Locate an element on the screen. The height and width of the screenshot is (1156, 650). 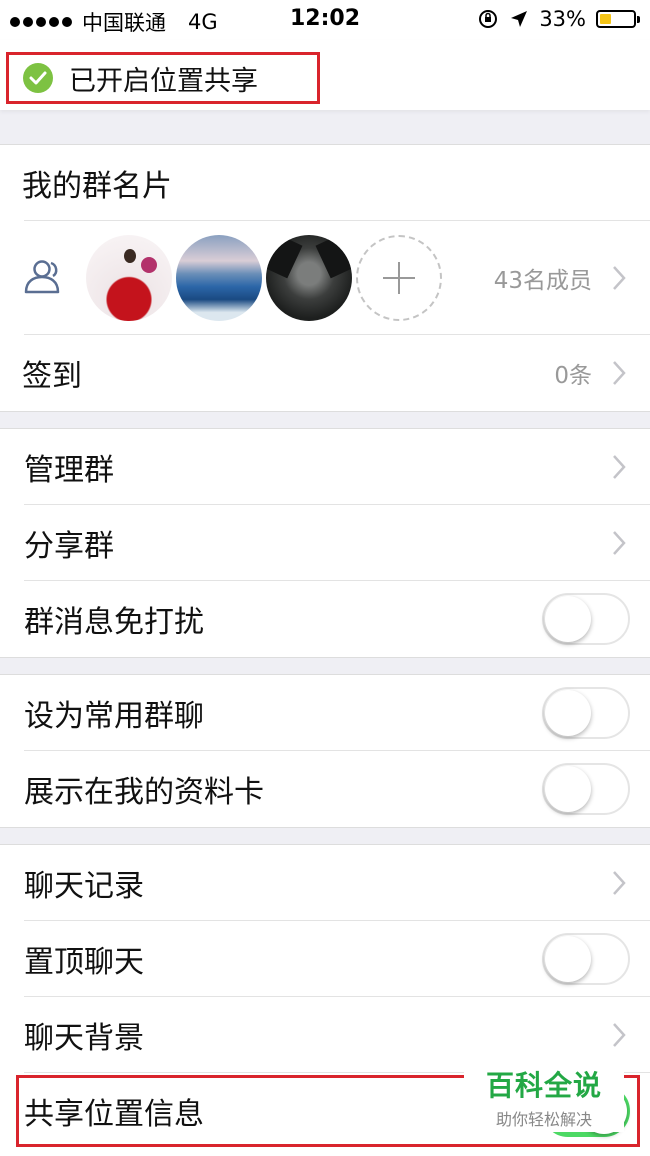
favorite-chat-toggle is located at coordinates (586, 713).